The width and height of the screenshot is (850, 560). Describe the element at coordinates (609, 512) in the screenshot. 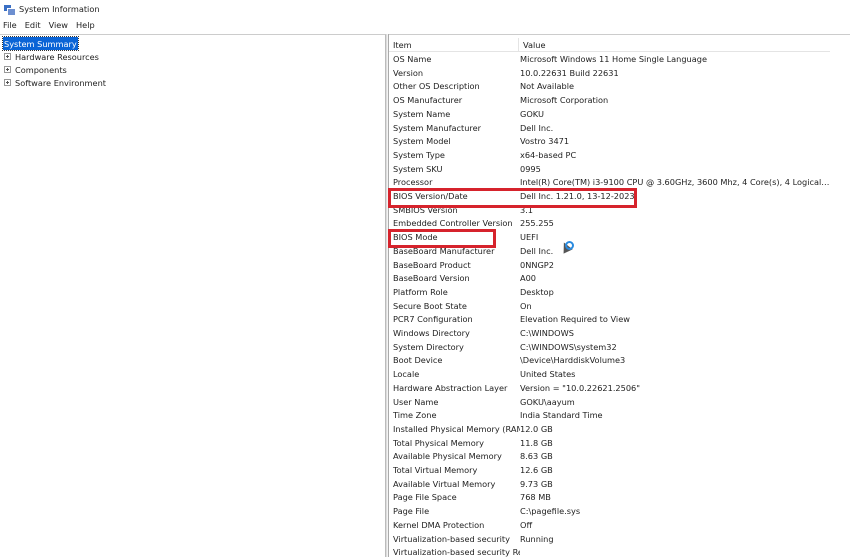

I see `table-row: Page File C:\pagefile.sys` at that location.